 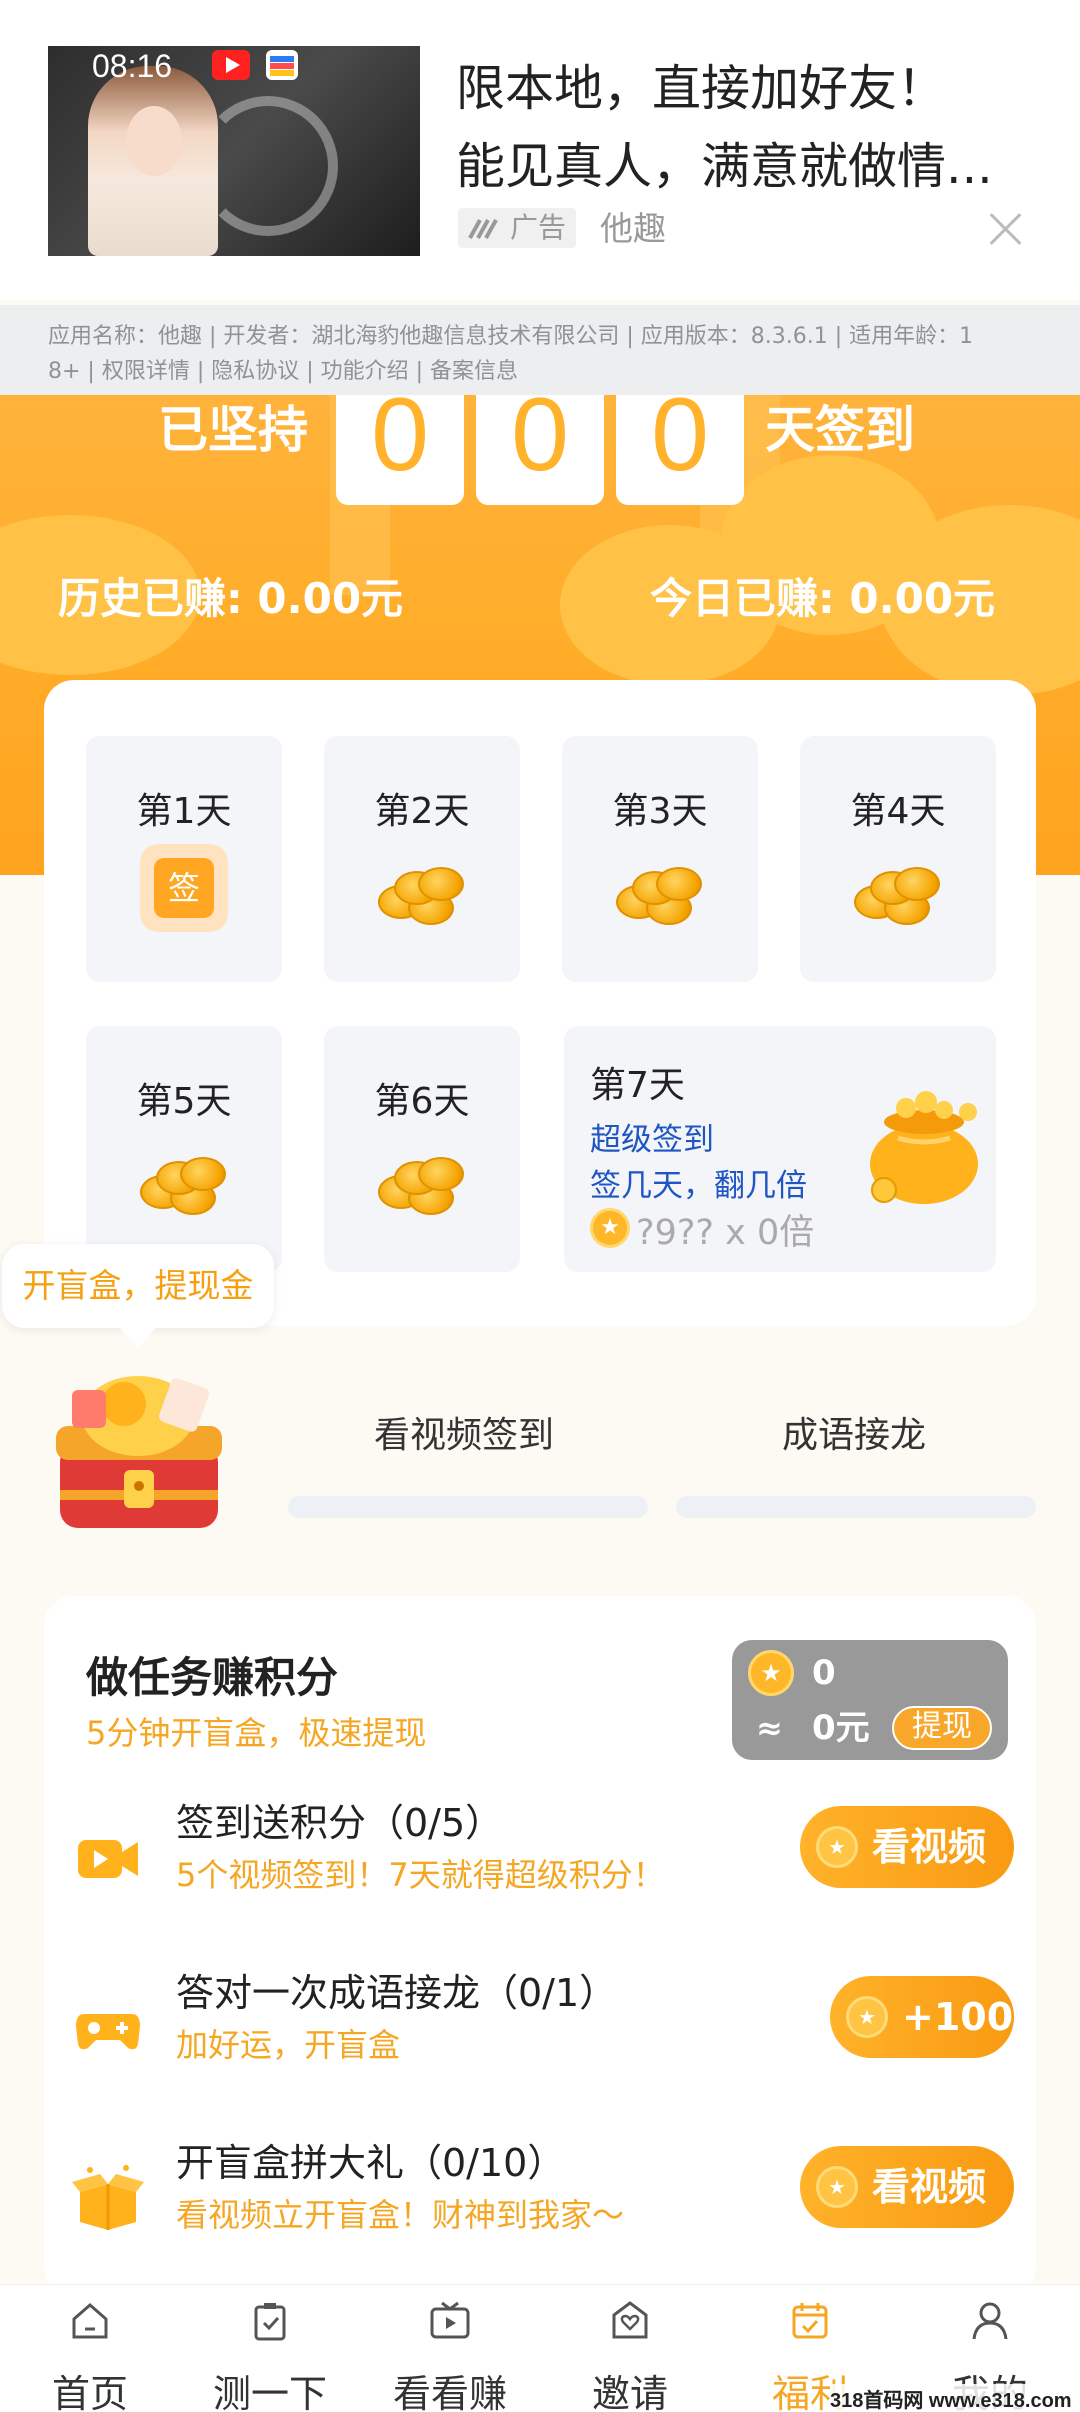 What do you see at coordinates (184, 1101) in the screenshot?
I see `day-label: 第5天` at bounding box center [184, 1101].